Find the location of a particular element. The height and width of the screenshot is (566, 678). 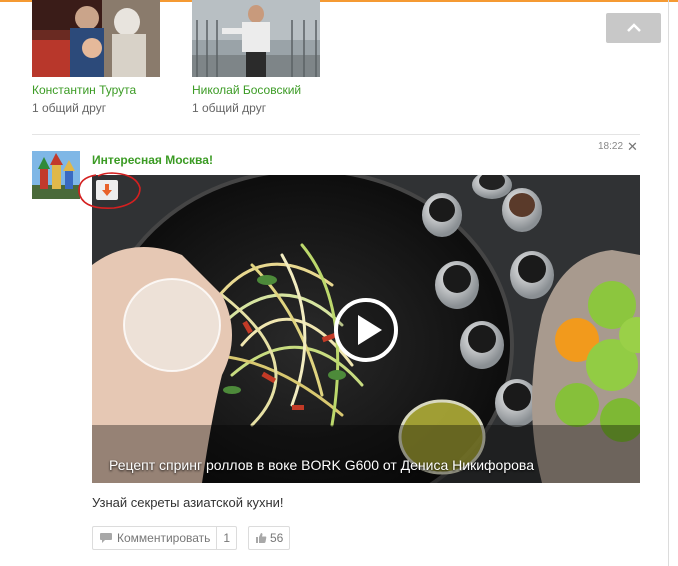

post-text: Узнай секреты азиатской кухни! is located at coordinates (188, 502).